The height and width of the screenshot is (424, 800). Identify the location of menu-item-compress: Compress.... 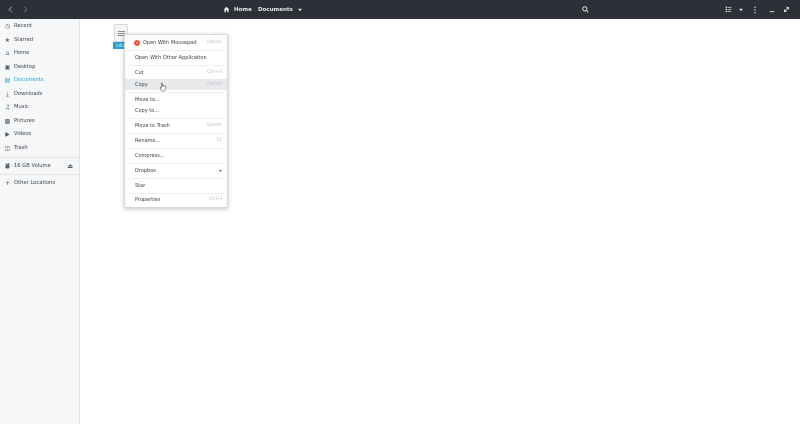
(176, 155).